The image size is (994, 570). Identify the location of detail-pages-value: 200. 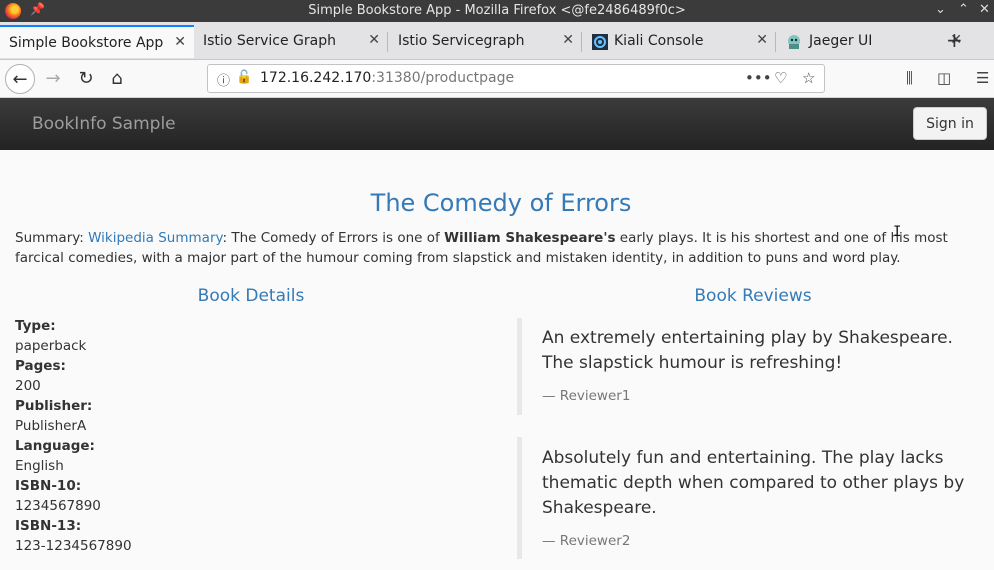
(28, 386).